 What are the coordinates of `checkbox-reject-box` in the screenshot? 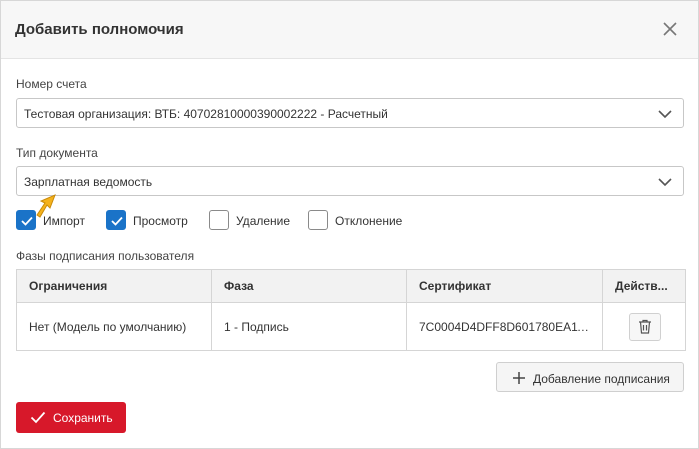 It's located at (318, 220).